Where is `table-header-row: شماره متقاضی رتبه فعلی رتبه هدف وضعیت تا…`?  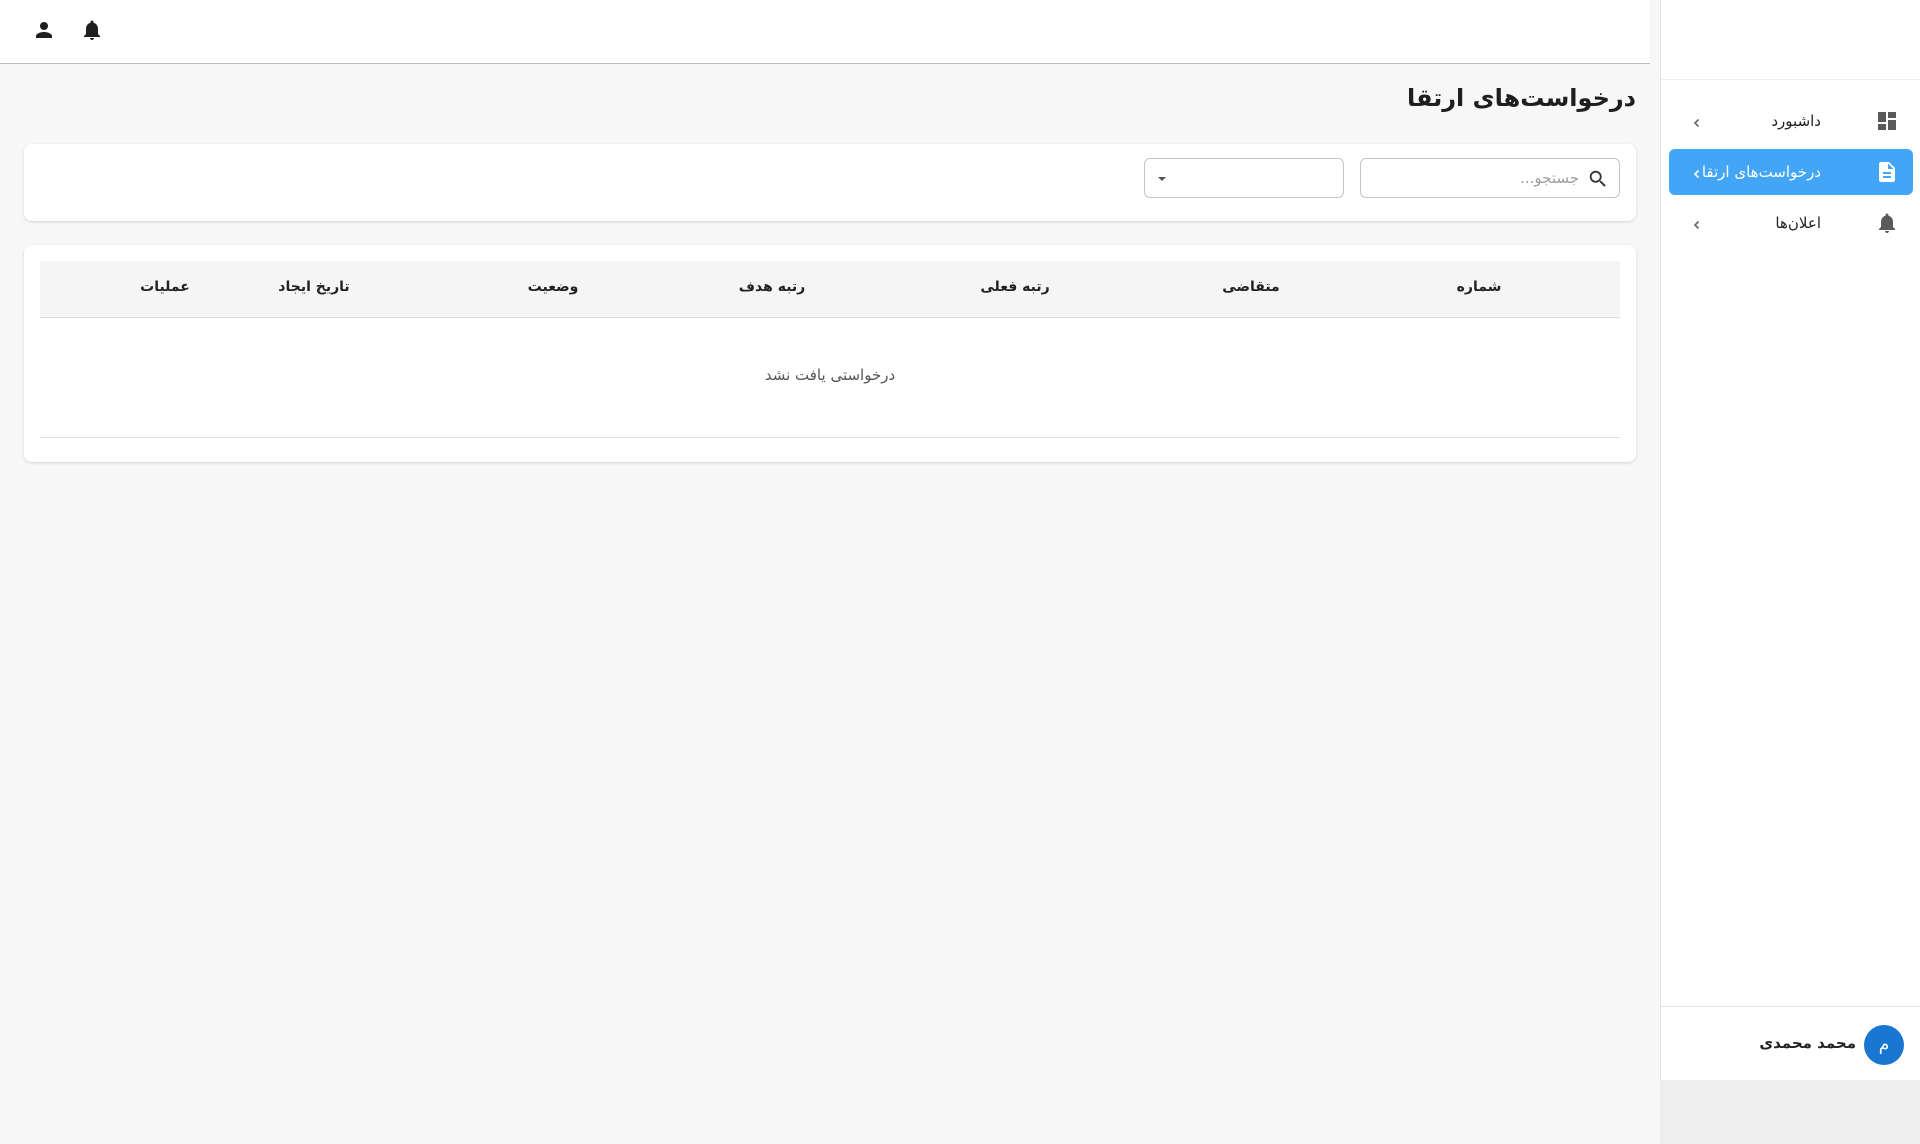
table-header-row: شماره متقاضی رتبه فعلی رتبه هدف وضعیت تا… is located at coordinates (830, 289).